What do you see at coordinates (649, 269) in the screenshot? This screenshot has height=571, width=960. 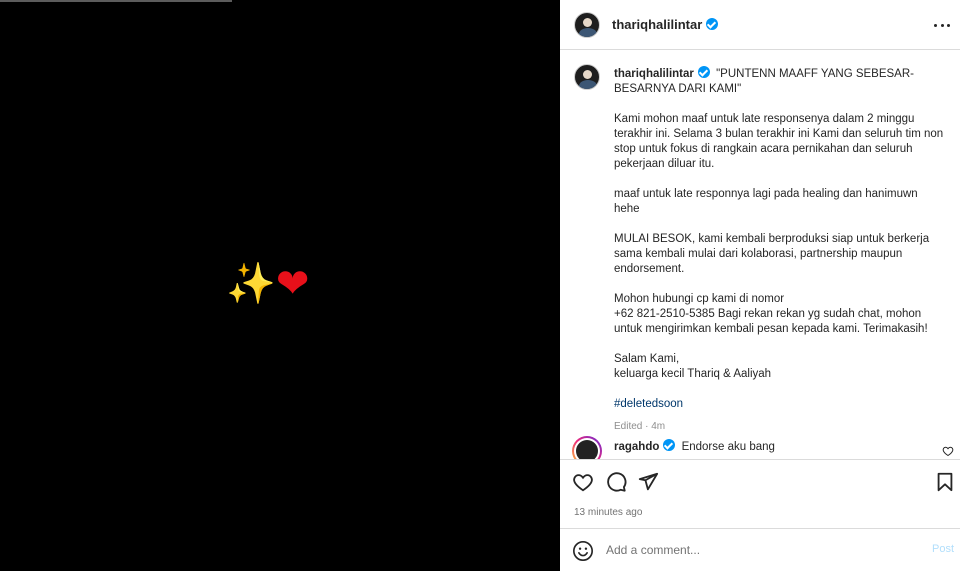 I see `caption-line: endorsement.` at bounding box center [649, 269].